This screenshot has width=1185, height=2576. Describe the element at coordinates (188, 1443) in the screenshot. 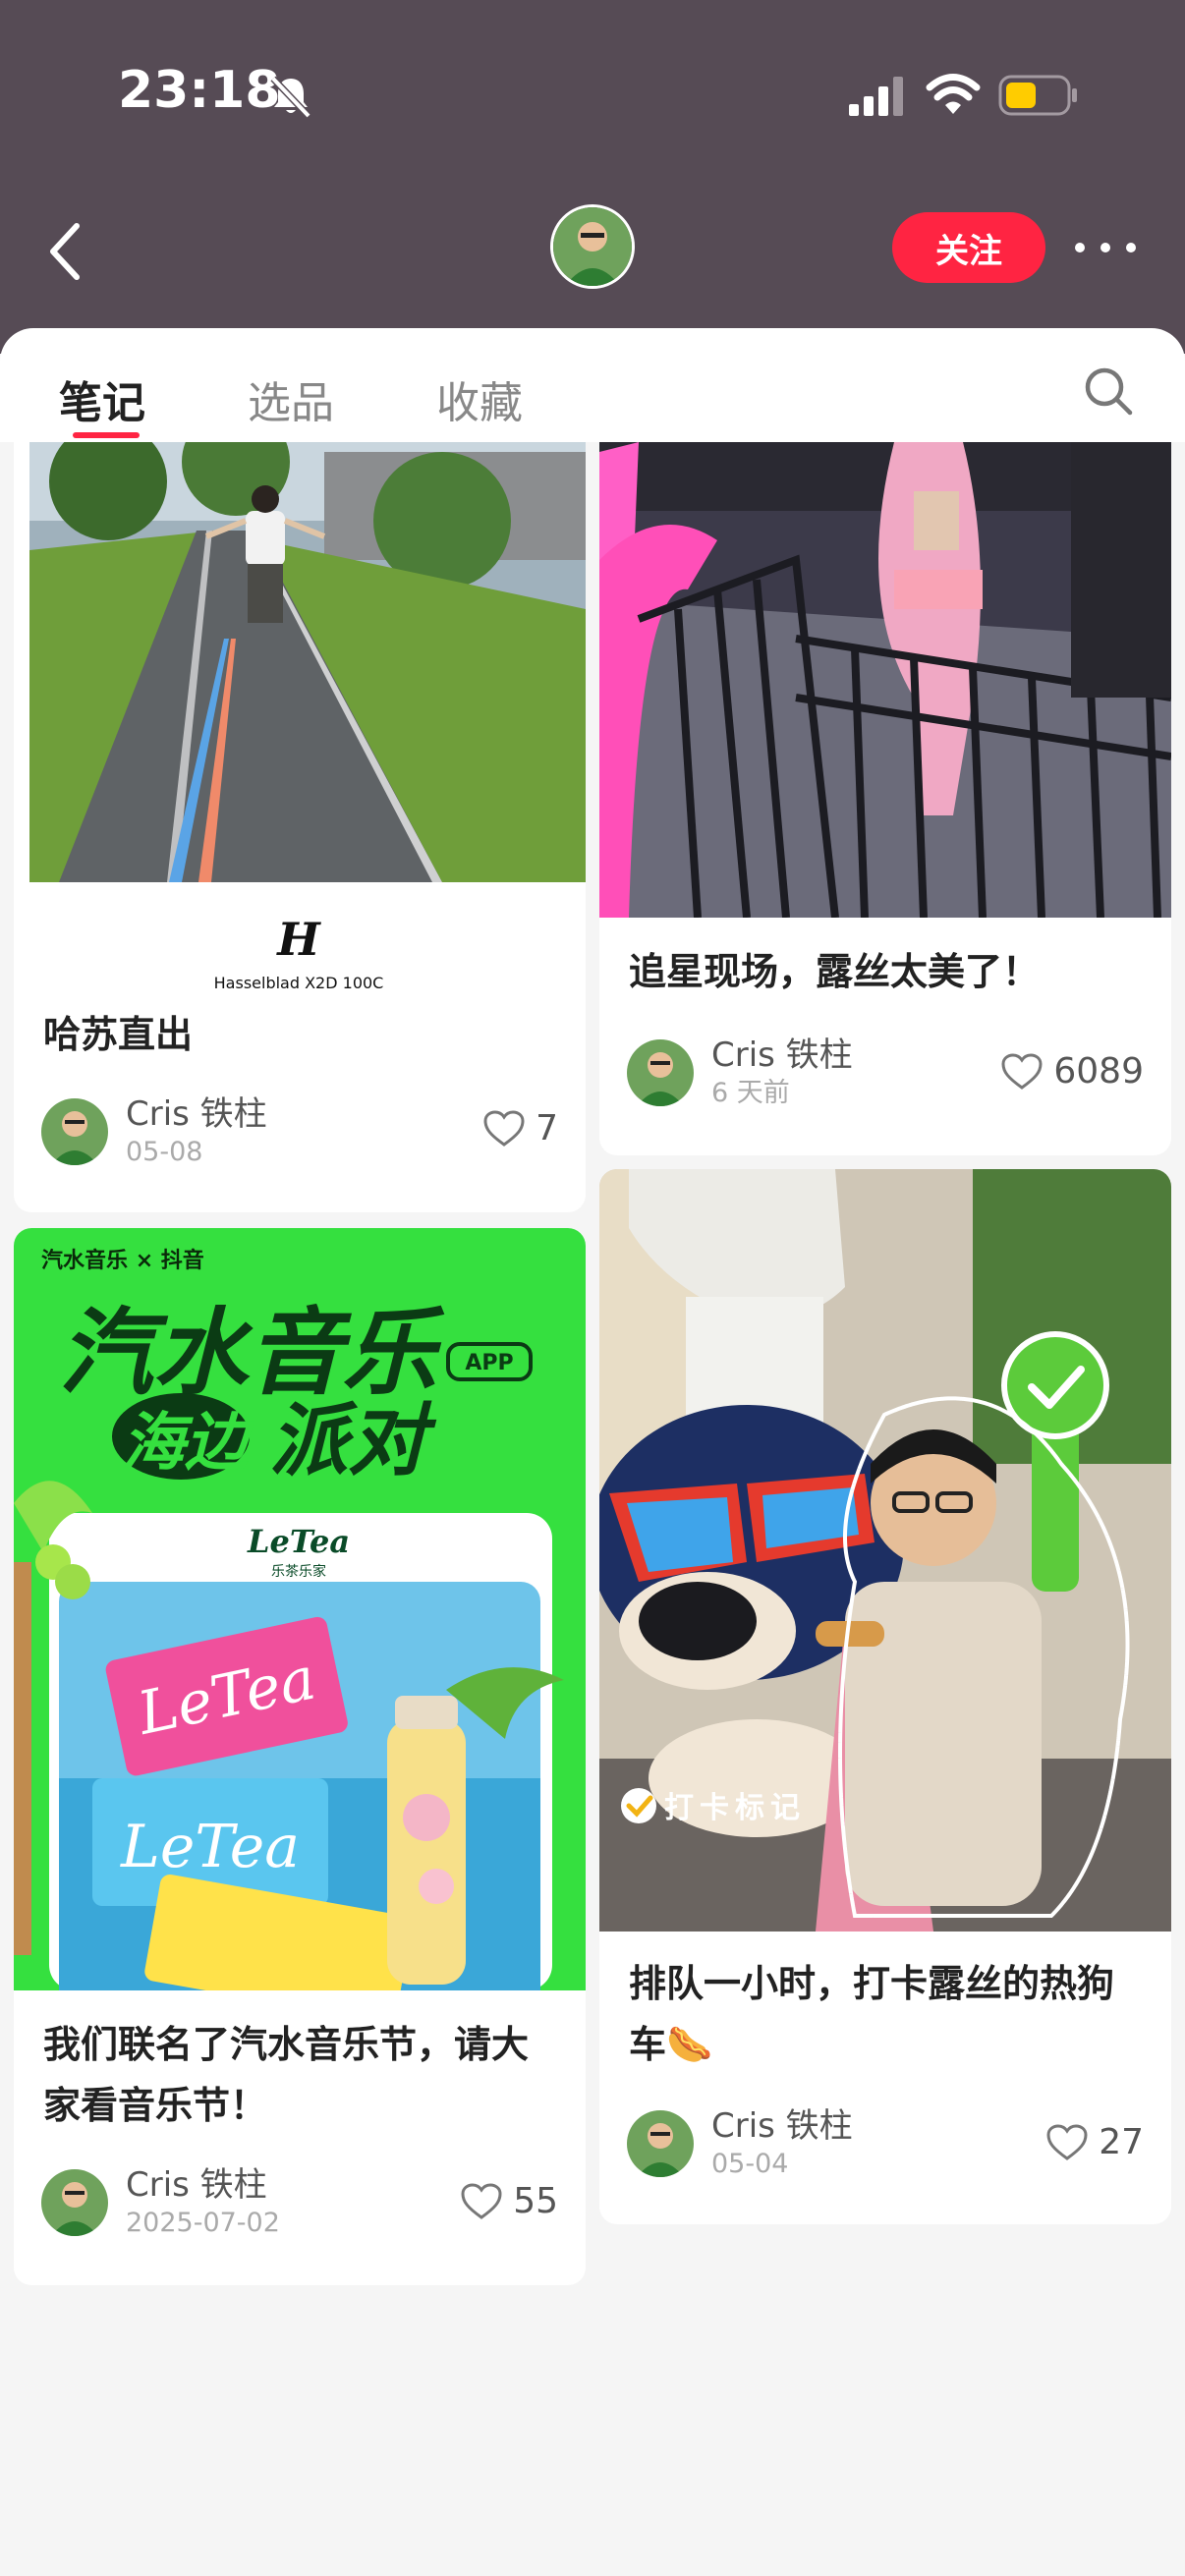

I see `poster-subline-a: 海边` at that location.